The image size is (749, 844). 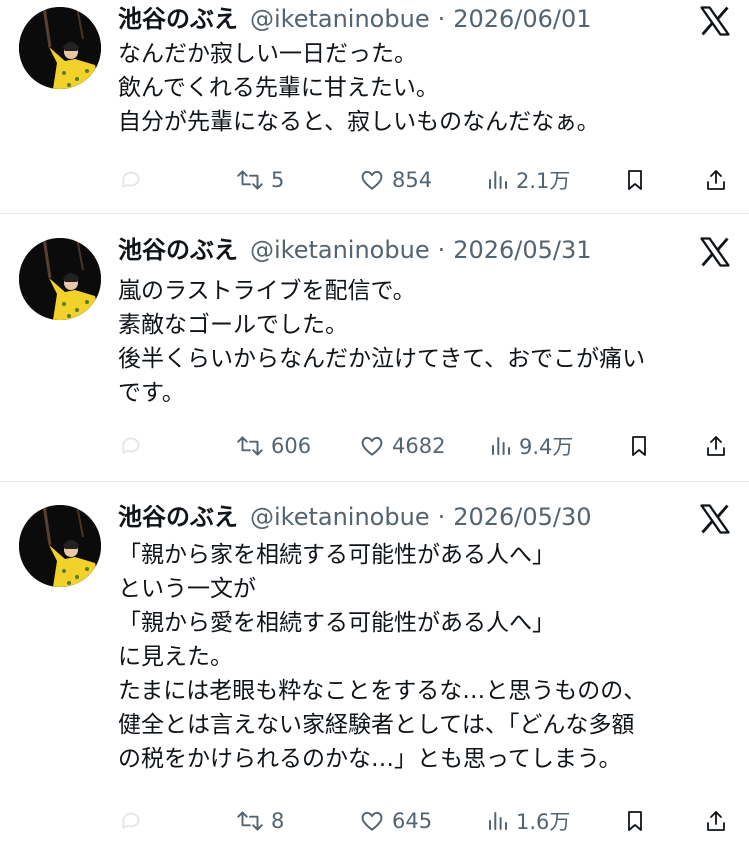 I want to click on retweet-button: 5, so click(x=259, y=180).